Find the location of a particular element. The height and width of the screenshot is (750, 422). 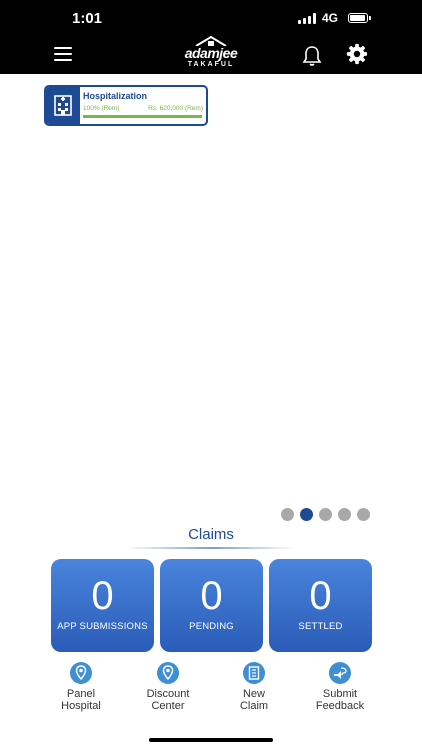

panel-hospital-label-line1: Panel is located at coordinates (81, 694).